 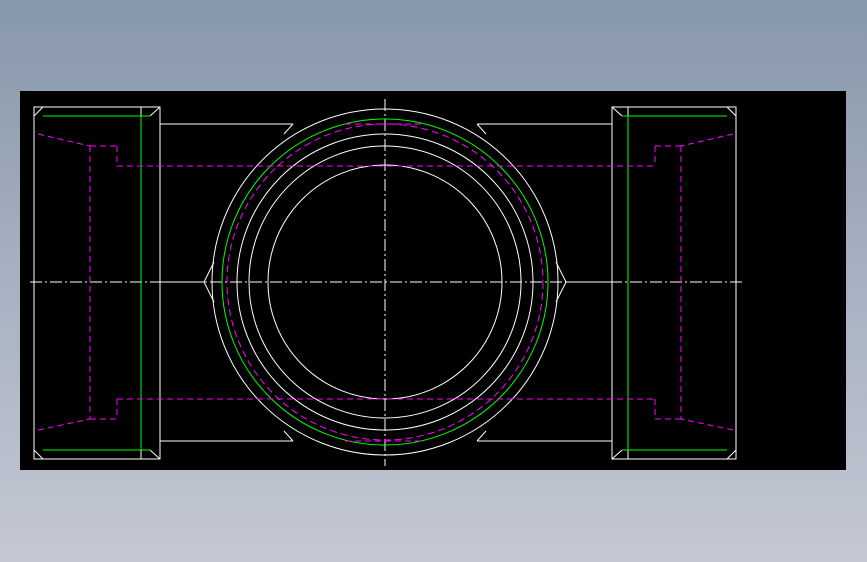 What do you see at coordinates (617, 454) in the screenshot?
I see `right-chamfer-bottom-left` at bounding box center [617, 454].